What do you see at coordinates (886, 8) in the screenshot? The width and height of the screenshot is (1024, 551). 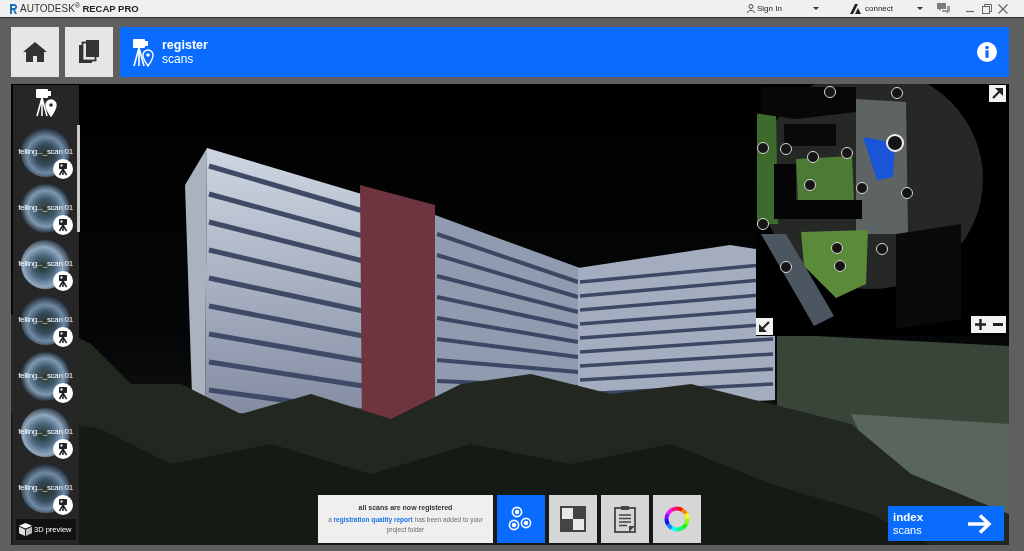 I see `connect-button: connect` at bounding box center [886, 8].